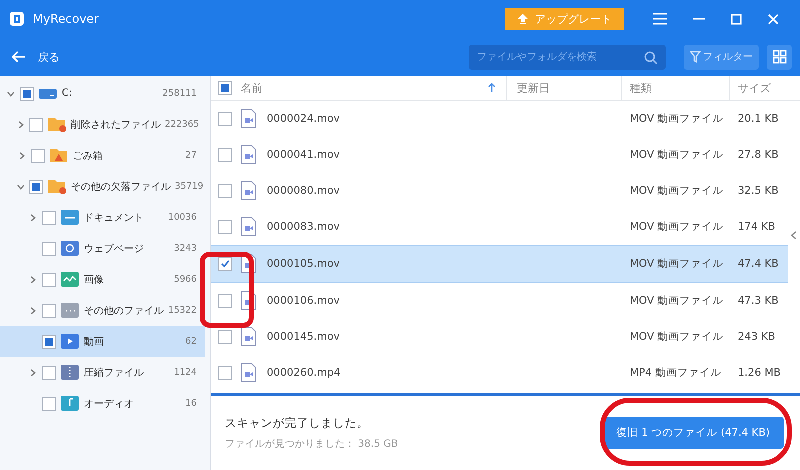  Describe the element at coordinates (102, 279) in the screenshot. I see `tree-item: 画像 5966` at that location.